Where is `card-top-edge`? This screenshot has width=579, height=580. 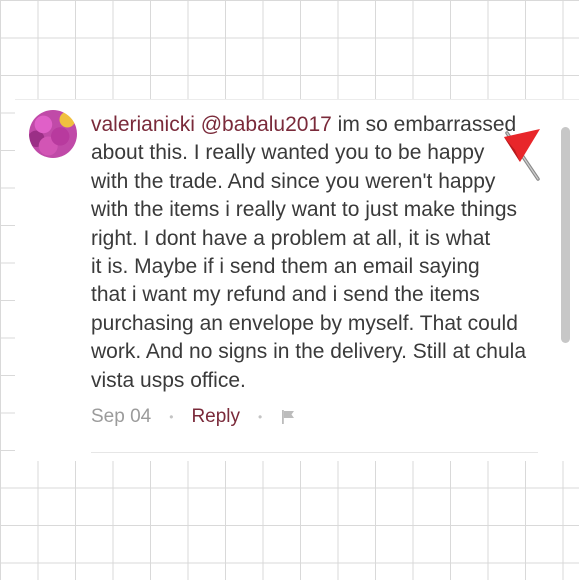 card-top-edge is located at coordinates (297, 99).